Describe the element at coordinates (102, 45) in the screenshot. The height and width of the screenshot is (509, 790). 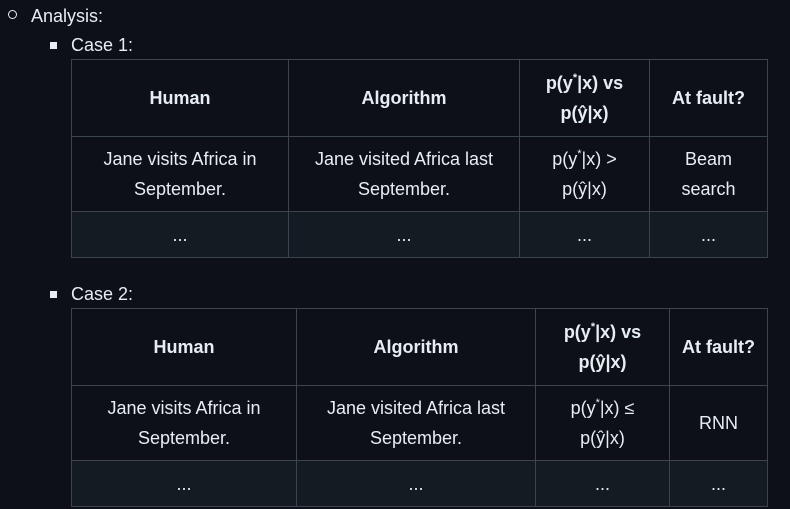
I see `case-1-label: Case 1:` at that location.